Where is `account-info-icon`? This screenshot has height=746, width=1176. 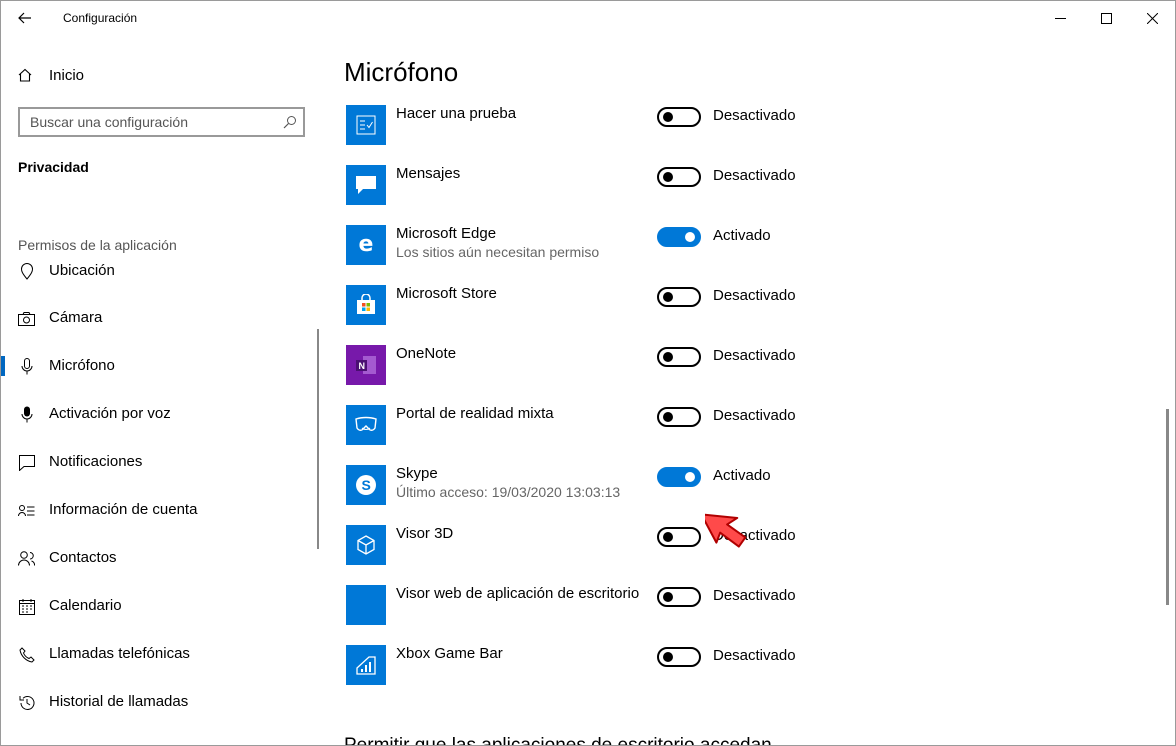
account-info-icon is located at coordinates (26, 510).